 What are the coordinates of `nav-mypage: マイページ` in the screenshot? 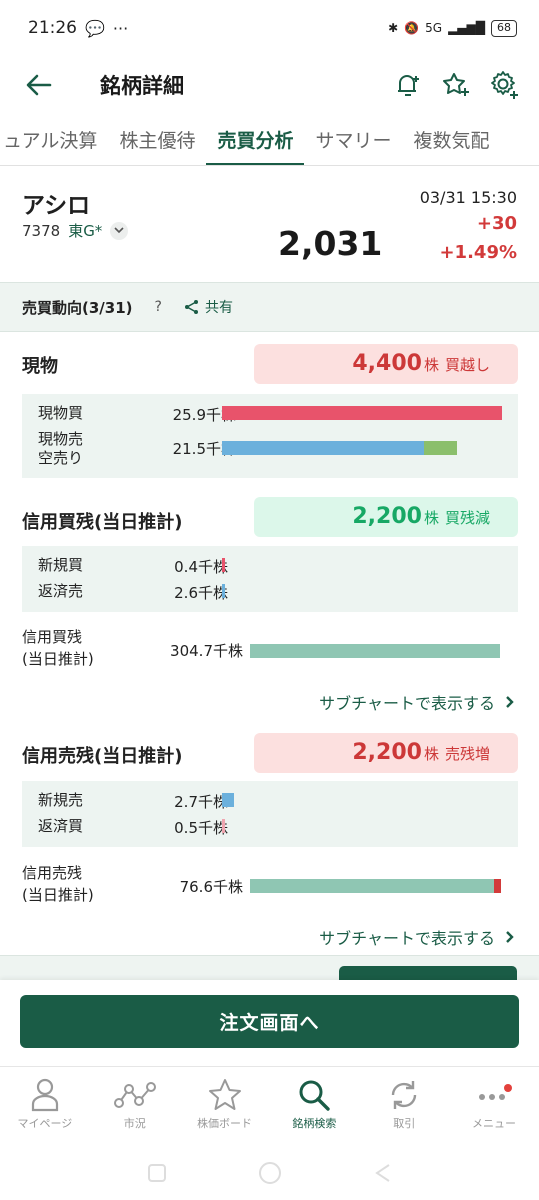 It's located at (45, 1106).